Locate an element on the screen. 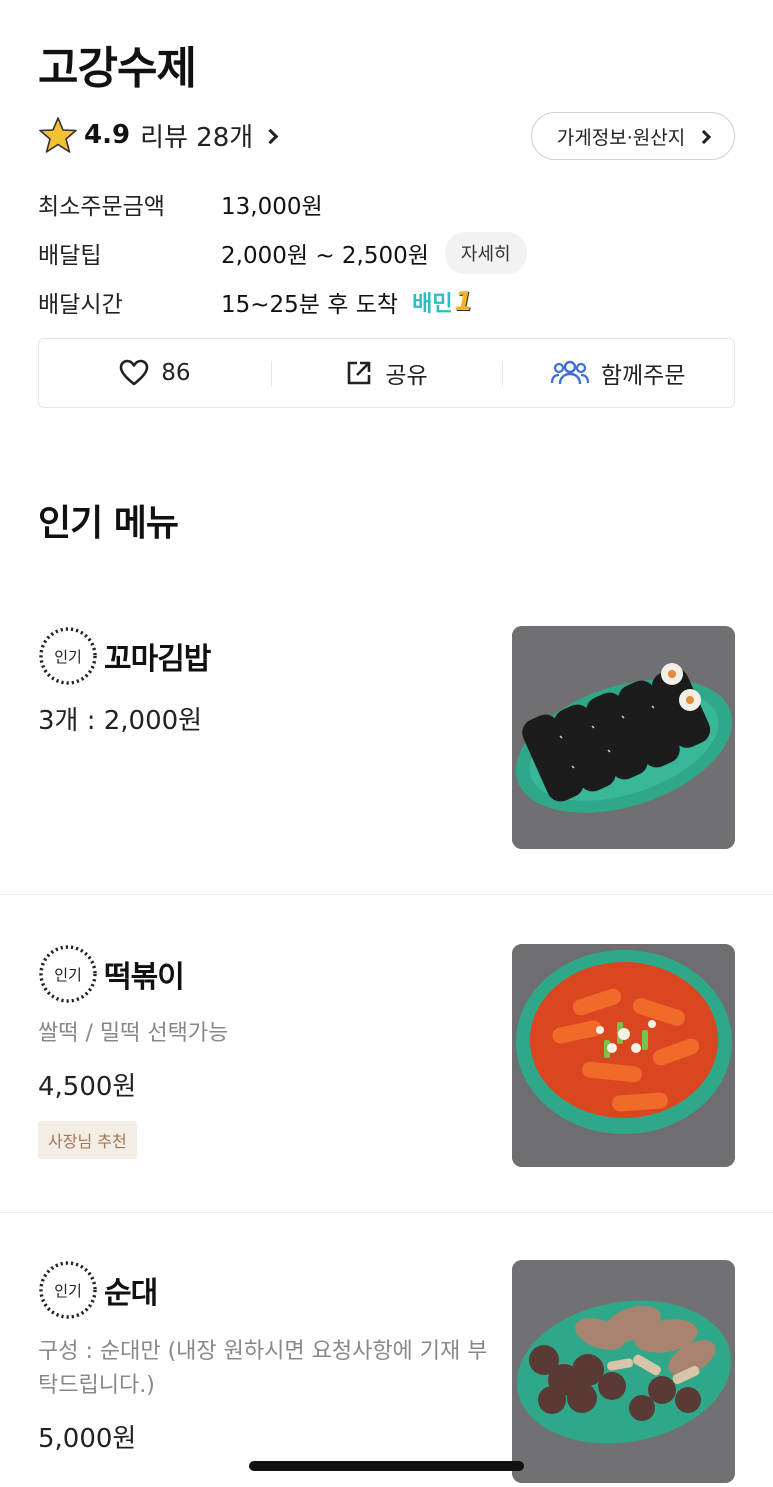 The image size is (773, 1487). review-link: 리뷰 28개 is located at coordinates (209, 135).